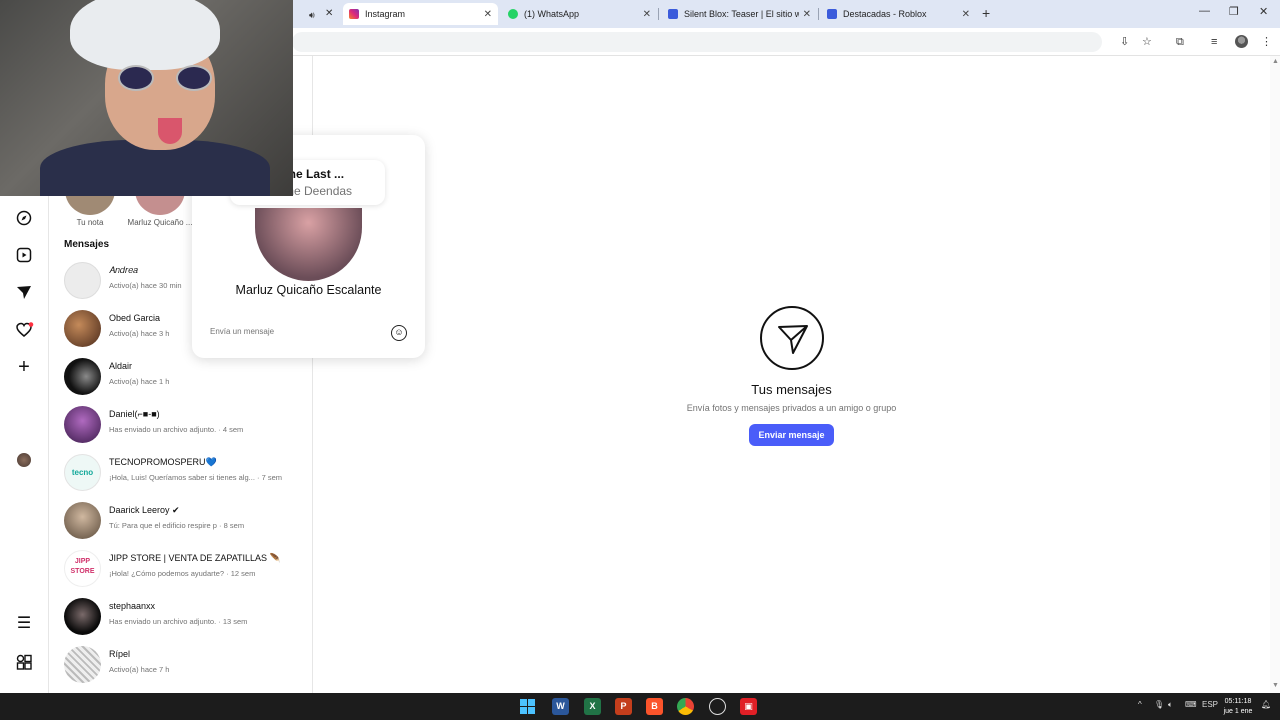  I want to click on windows-start-icon, so click(527, 706).